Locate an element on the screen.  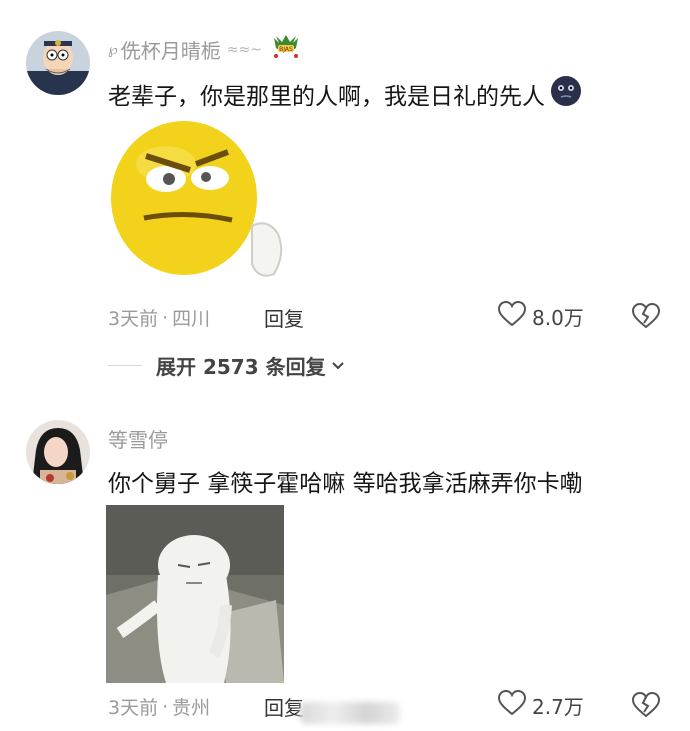
yellow-smiley-meme is located at coordinates (196, 199).